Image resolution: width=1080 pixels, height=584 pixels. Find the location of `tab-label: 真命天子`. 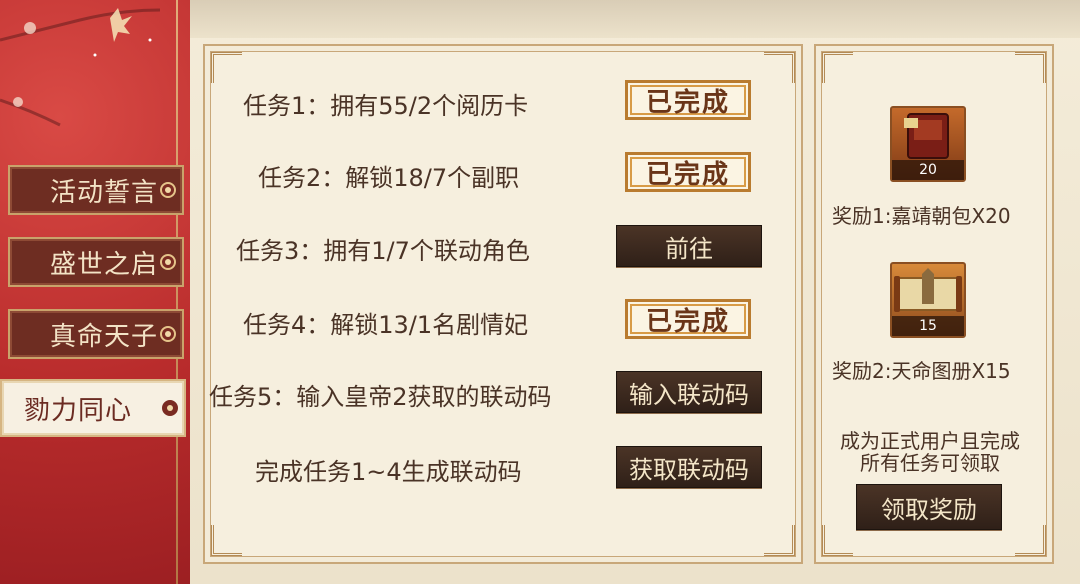

tab-label: 真命天子 is located at coordinates (104, 336).